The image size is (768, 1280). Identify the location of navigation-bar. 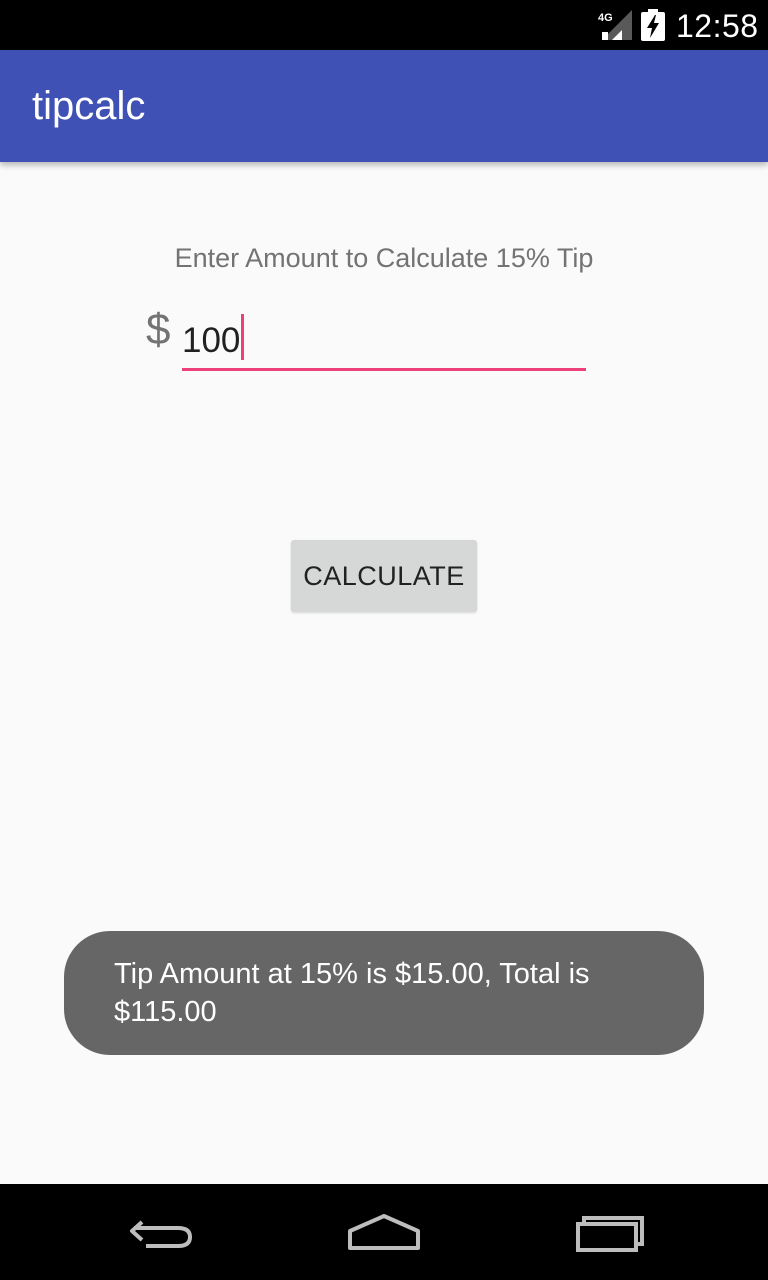
(384, 1232).